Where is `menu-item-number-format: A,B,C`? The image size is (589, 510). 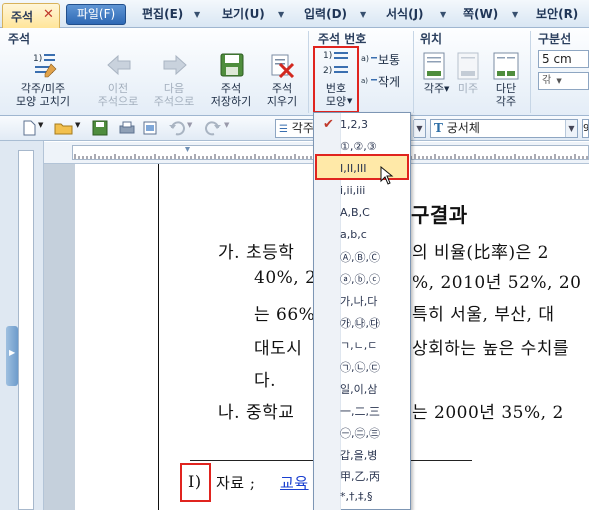
menu-item-number-format: A,B,C is located at coordinates (355, 212).